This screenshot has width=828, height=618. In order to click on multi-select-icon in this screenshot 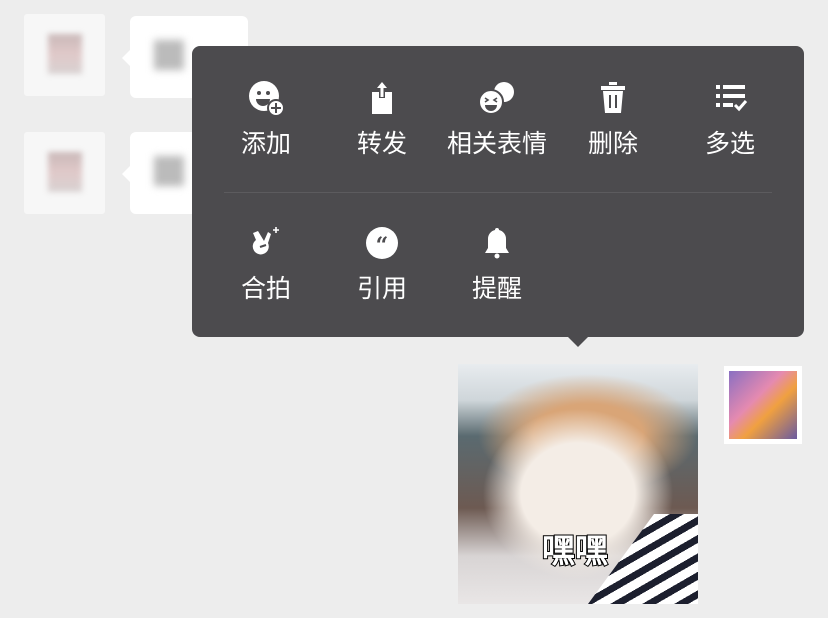, I will do `click(732, 98)`.